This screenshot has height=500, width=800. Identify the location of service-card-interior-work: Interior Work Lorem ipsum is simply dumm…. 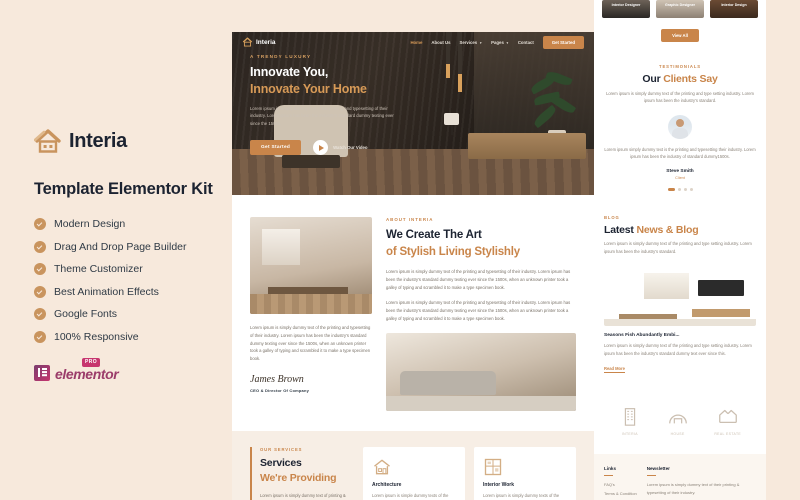
(525, 473).